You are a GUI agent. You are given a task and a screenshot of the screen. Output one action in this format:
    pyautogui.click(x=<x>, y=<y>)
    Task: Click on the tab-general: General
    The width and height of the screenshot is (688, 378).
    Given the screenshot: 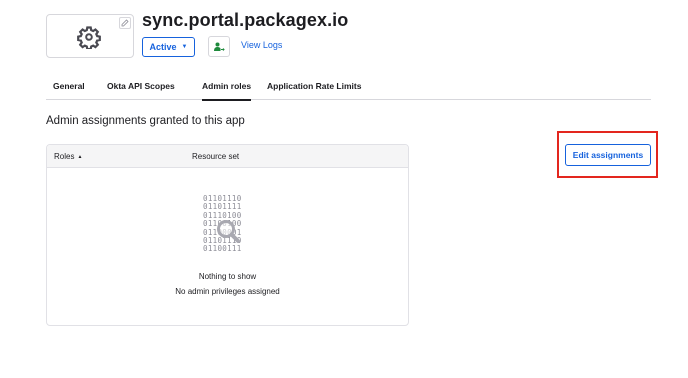 What is the action you would take?
    pyautogui.click(x=69, y=90)
    